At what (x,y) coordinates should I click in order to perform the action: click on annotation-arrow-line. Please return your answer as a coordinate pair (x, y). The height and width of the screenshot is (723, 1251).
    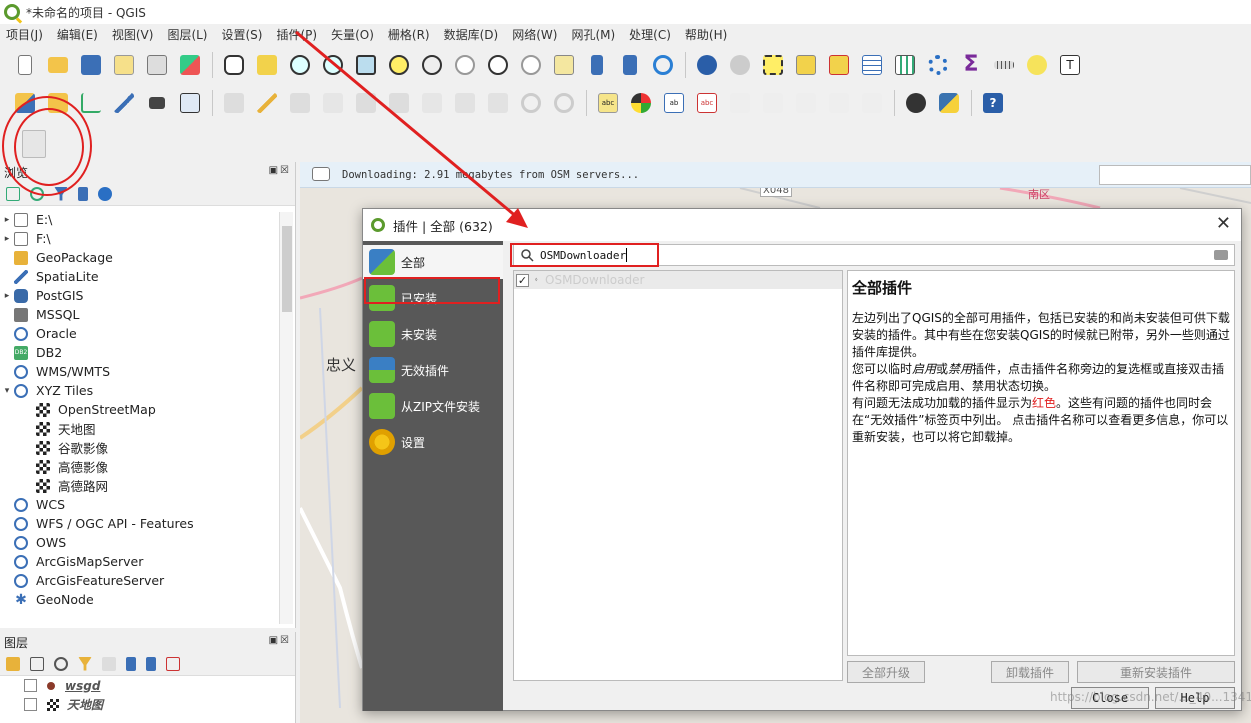
    Looking at the image, I should click on (407, 125).